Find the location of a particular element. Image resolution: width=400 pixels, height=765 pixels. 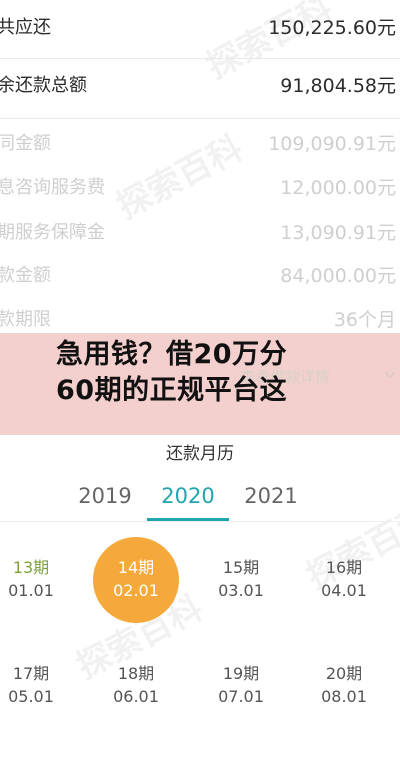

summary-label: 息咨询服务费 is located at coordinates (52, 187).